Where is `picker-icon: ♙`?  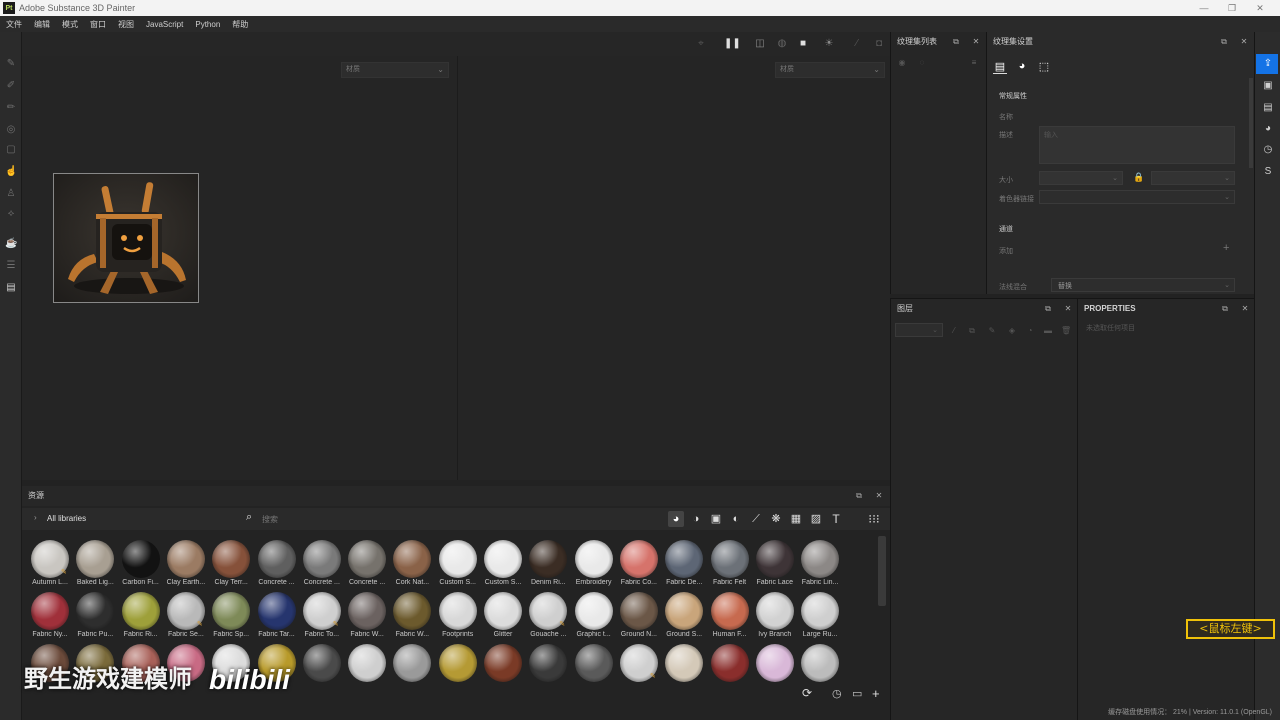
picker-icon: ♙ is located at coordinates (11, 194).